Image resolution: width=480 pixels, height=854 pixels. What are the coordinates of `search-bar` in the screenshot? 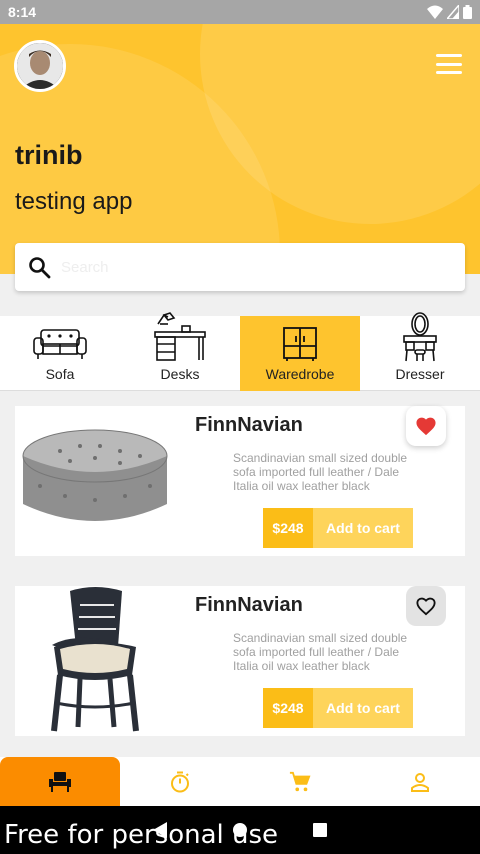 It's located at (240, 267).